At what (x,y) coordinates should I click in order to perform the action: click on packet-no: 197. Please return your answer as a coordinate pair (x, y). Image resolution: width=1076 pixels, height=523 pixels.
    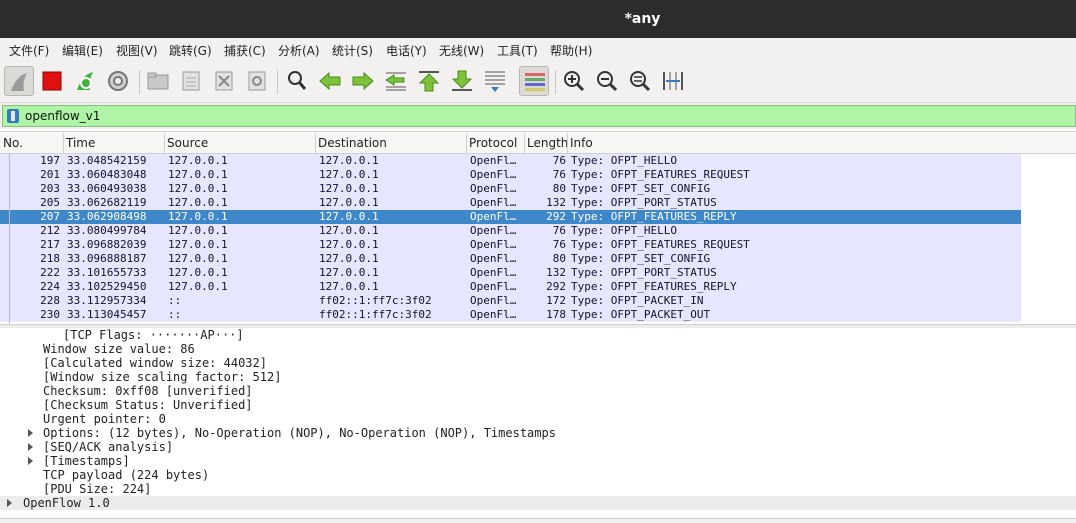
    Looking at the image, I should click on (50, 160).